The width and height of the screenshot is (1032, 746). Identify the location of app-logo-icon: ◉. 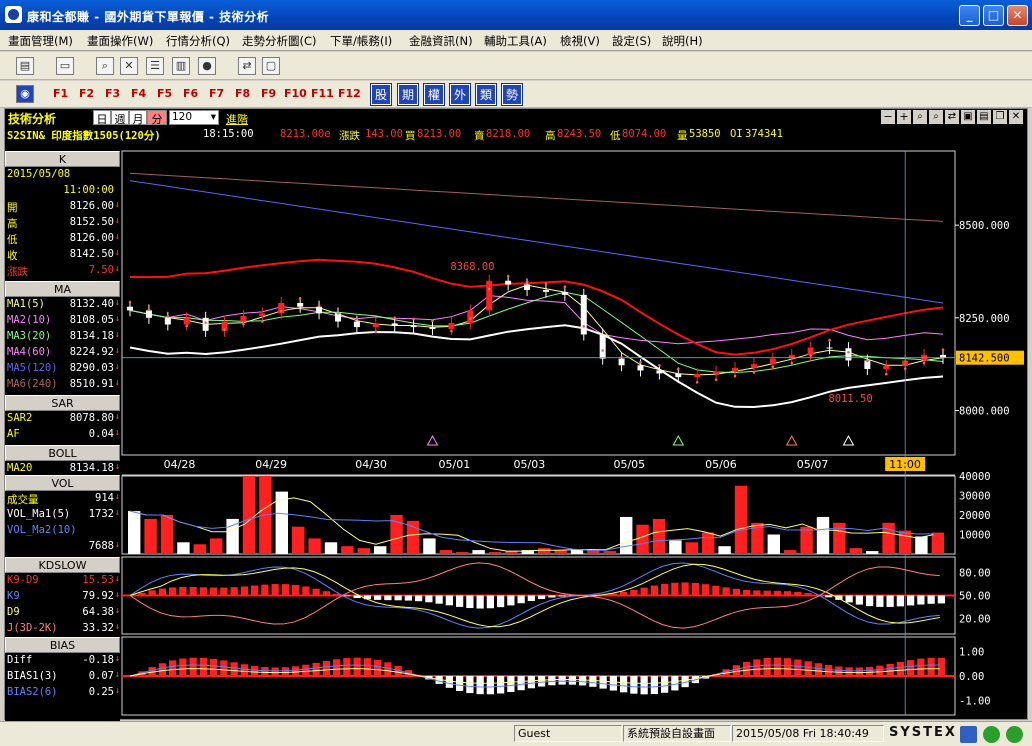
(25, 94).